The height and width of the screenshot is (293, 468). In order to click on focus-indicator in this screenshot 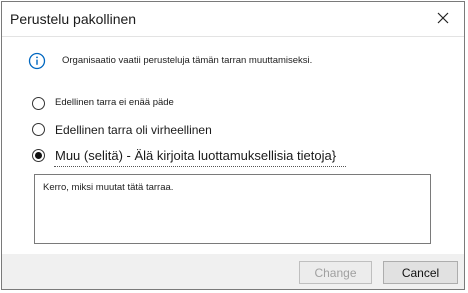, I will do `click(200, 166)`.